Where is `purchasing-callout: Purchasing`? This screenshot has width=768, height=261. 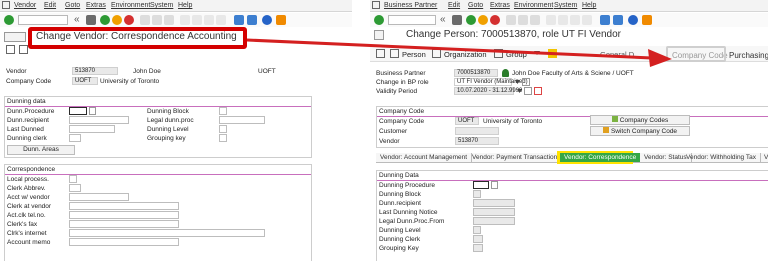 purchasing-callout: Purchasing is located at coordinates (748, 55).